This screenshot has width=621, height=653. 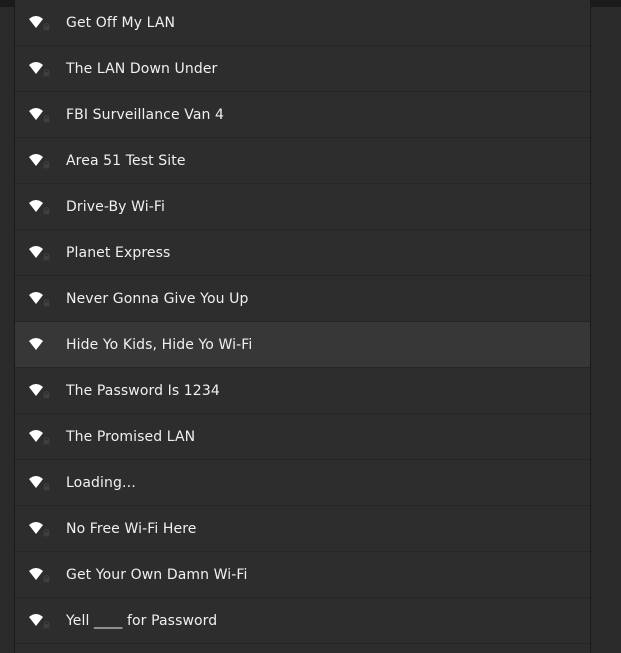 What do you see at coordinates (121, 22) in the screenshot?
I see `network-name: Get Off My LAN` at bounding box center [121, 22].